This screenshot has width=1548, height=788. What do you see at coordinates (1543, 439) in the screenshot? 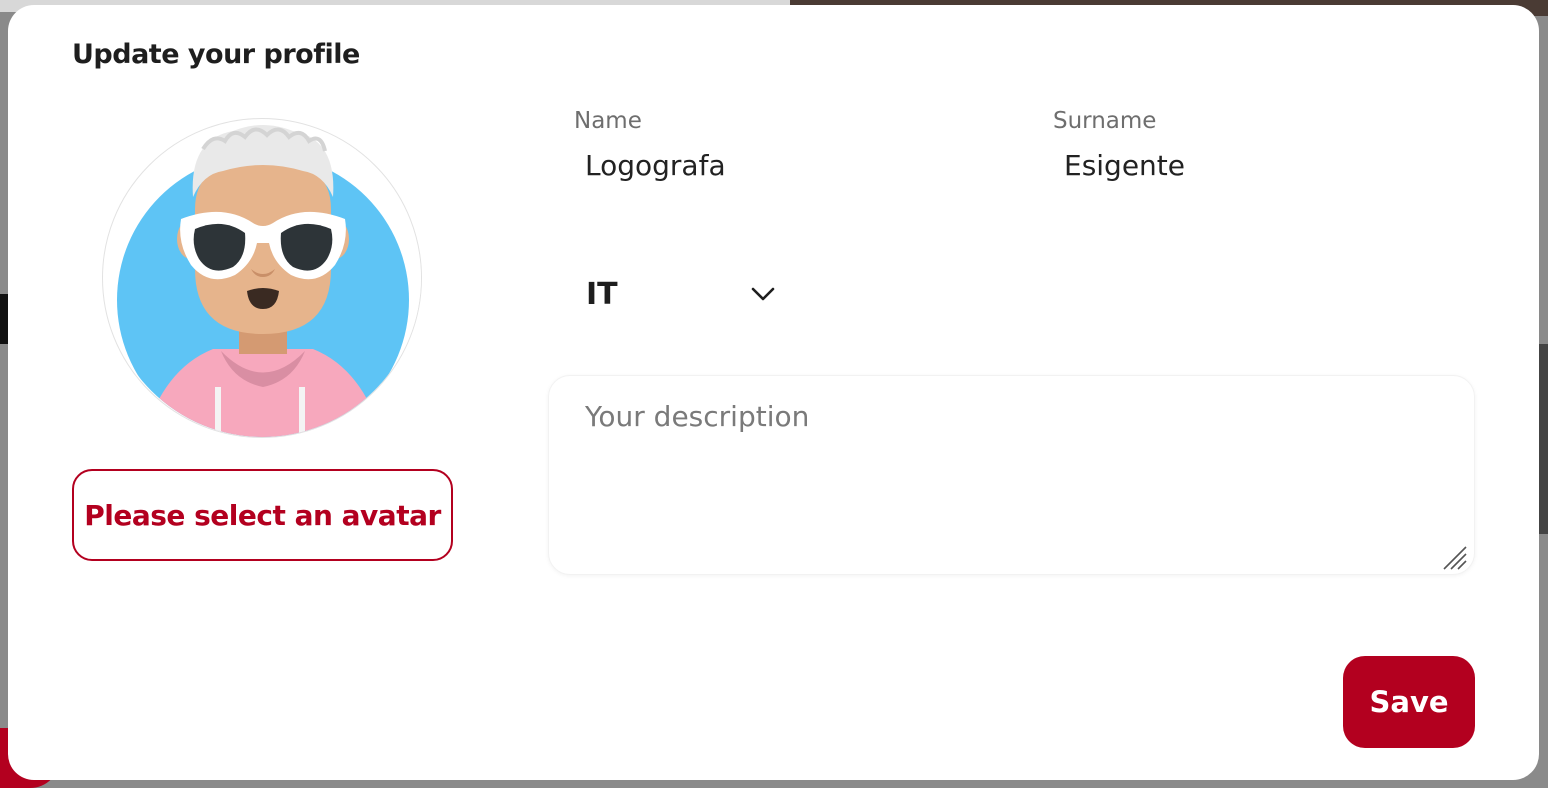
I see `background-page-edge` at bounding box center [1543, 439].